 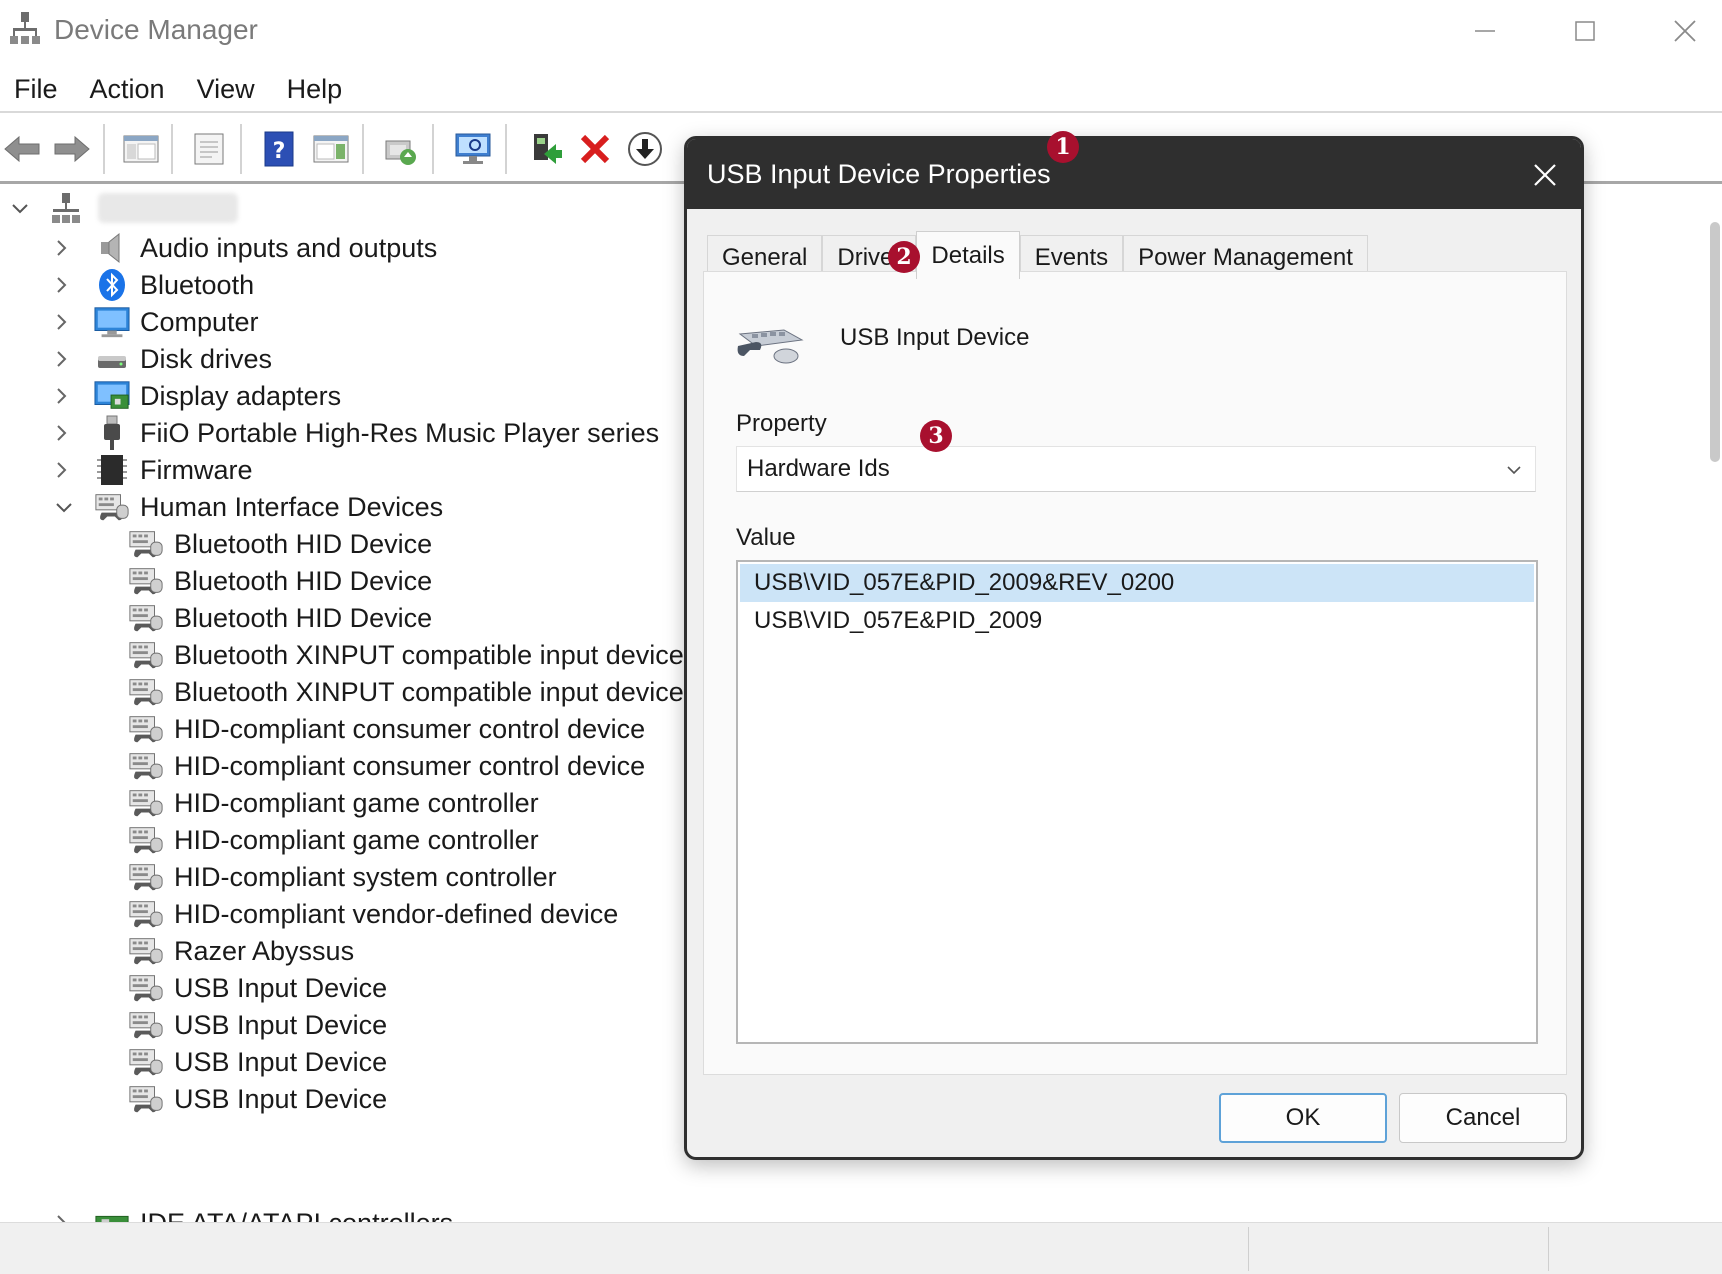 What do you see at coordinates (163, 359) in the screenshot?
I see `category-disk-drives: Disk drives` at bounding box center [163, 359].